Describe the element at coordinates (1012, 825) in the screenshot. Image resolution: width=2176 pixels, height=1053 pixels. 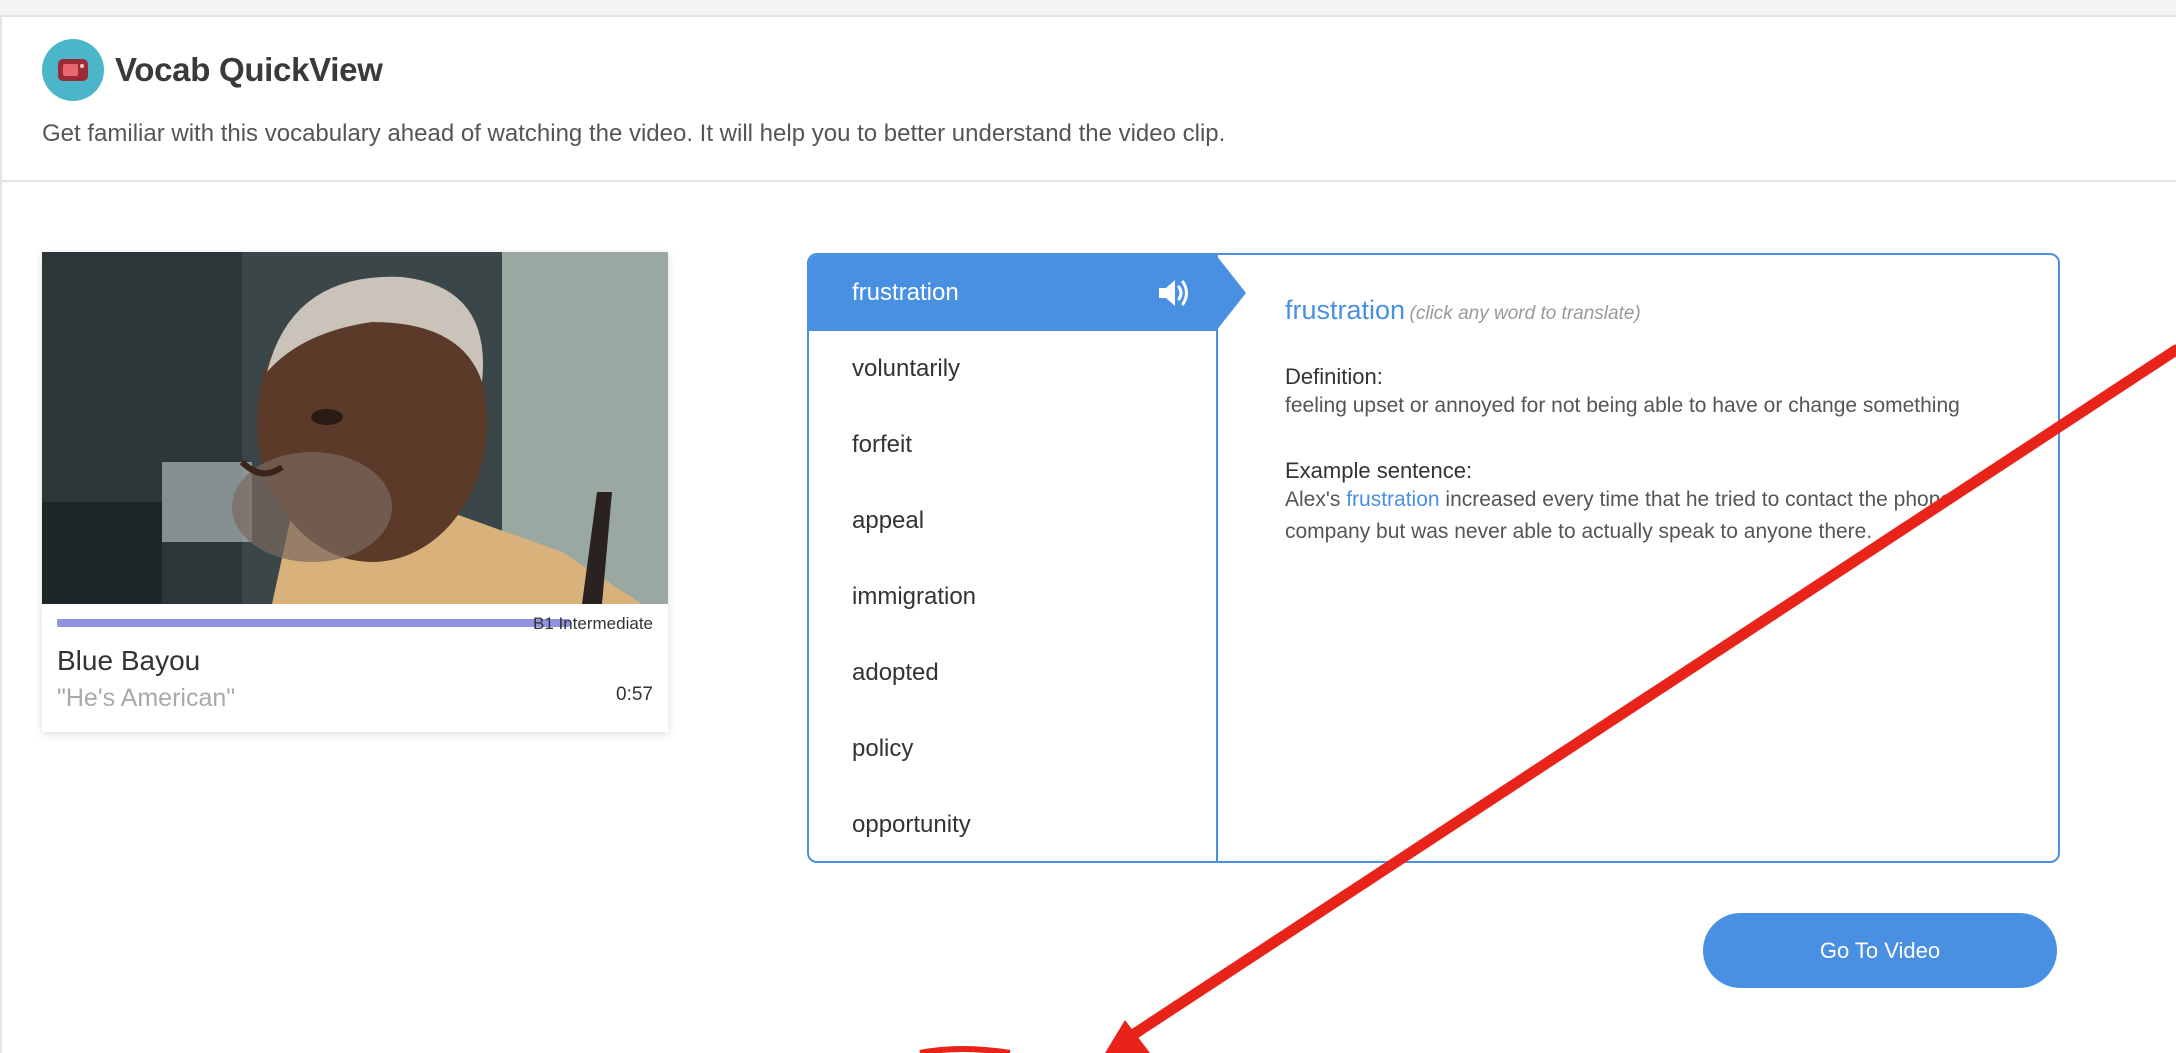
I see `word-item-opportunity: opportunity` at that location.